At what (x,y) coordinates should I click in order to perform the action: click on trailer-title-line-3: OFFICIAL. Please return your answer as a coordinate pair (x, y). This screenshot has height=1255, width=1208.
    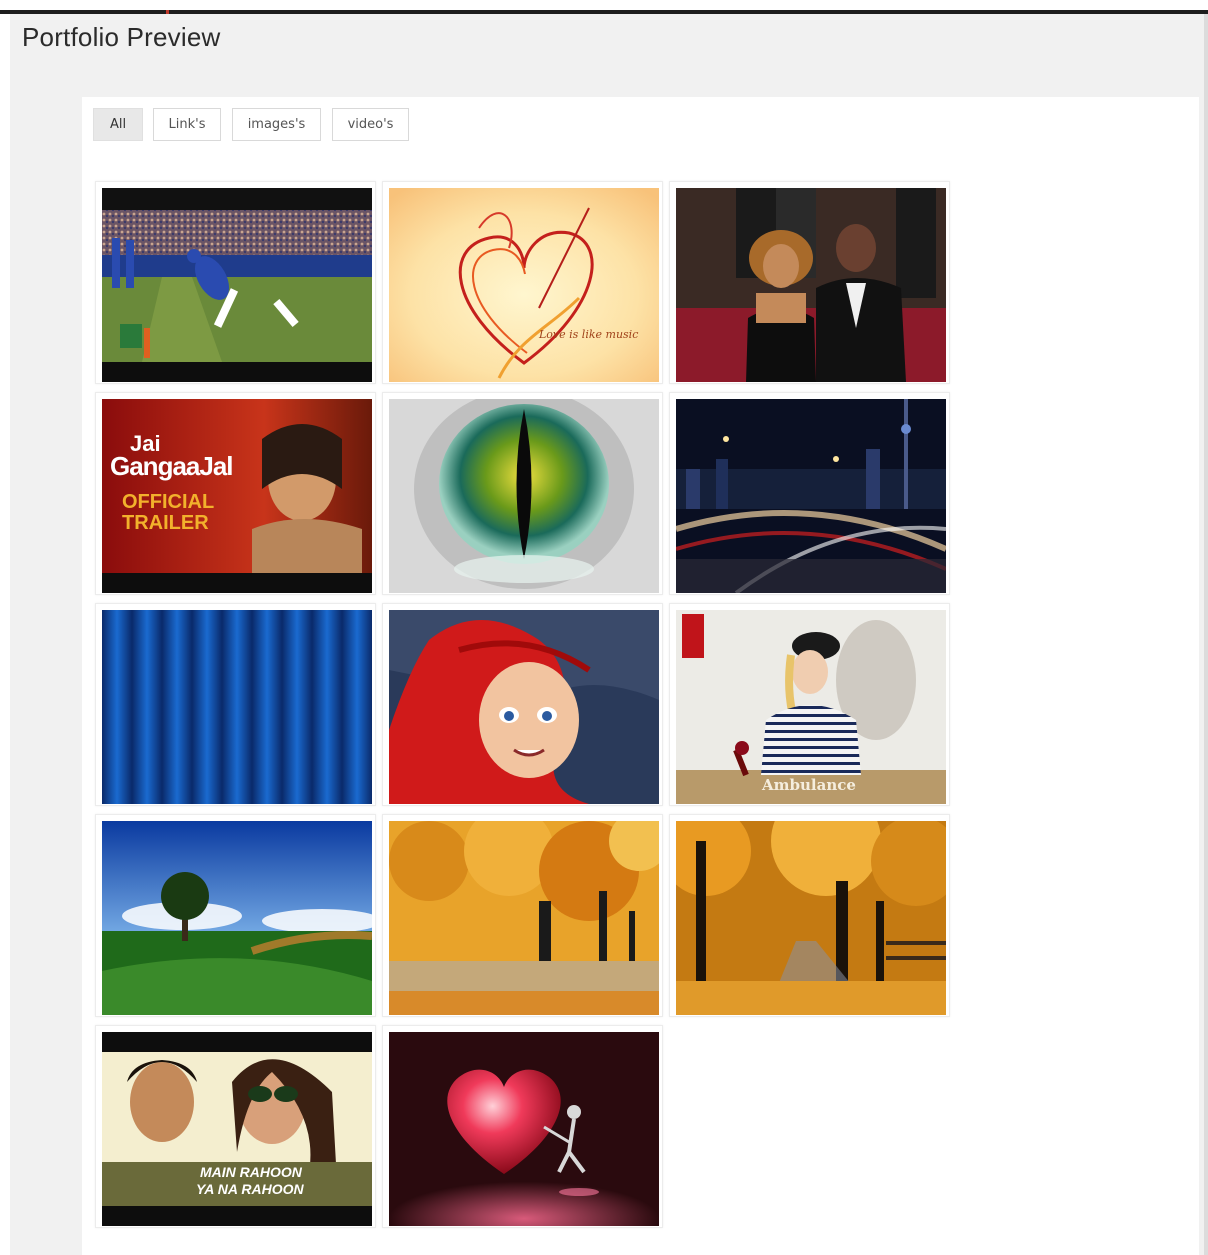
    Looking at the image, I should click on (168, 502).